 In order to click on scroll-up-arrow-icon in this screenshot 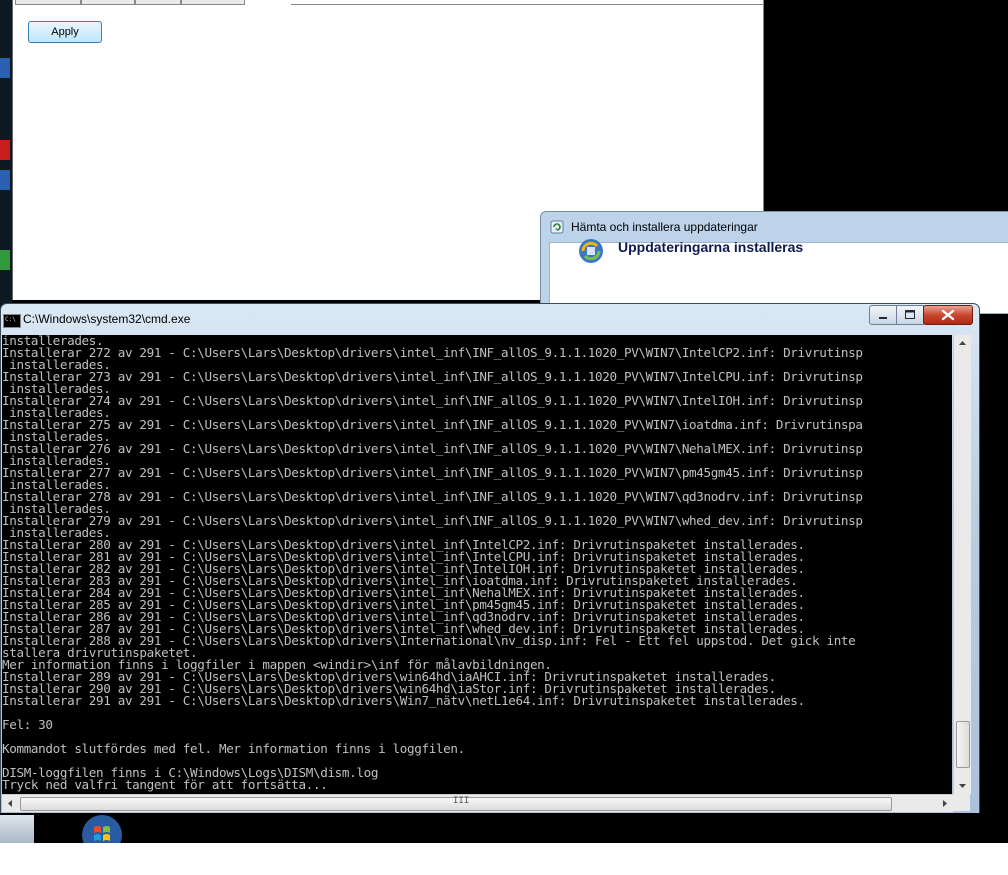, I will do `click(962, 343)`.